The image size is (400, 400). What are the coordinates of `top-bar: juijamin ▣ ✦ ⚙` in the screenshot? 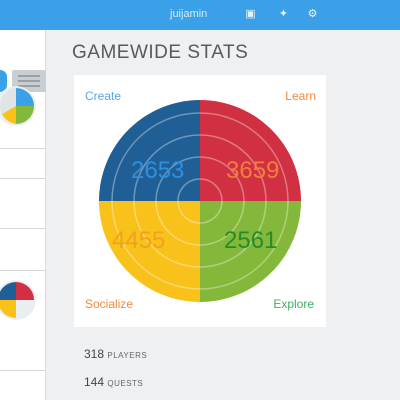 It's located at (200, 15).